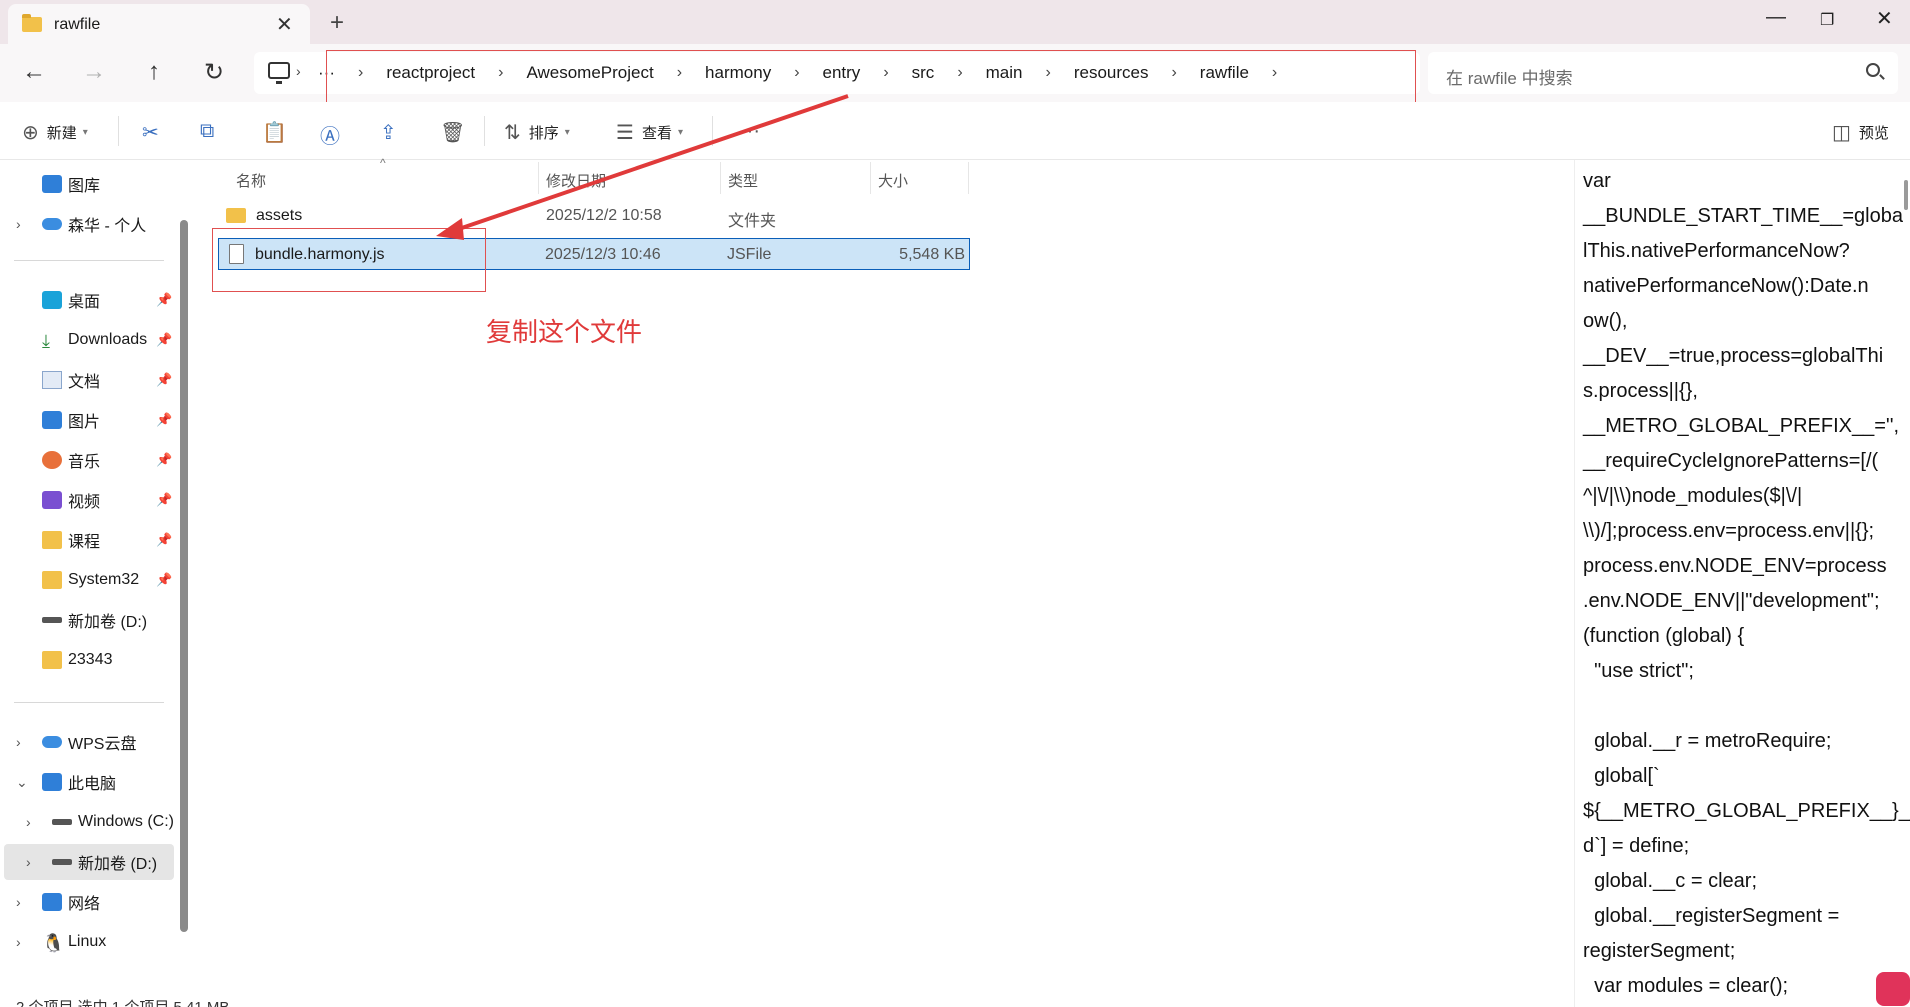 Image resolution: width=1910 pixels, height=1007 pixels. Describe the element at coordinates (649, 132) in the screenshot. I see `view-button: ☰ 查看 ▾` at that location.